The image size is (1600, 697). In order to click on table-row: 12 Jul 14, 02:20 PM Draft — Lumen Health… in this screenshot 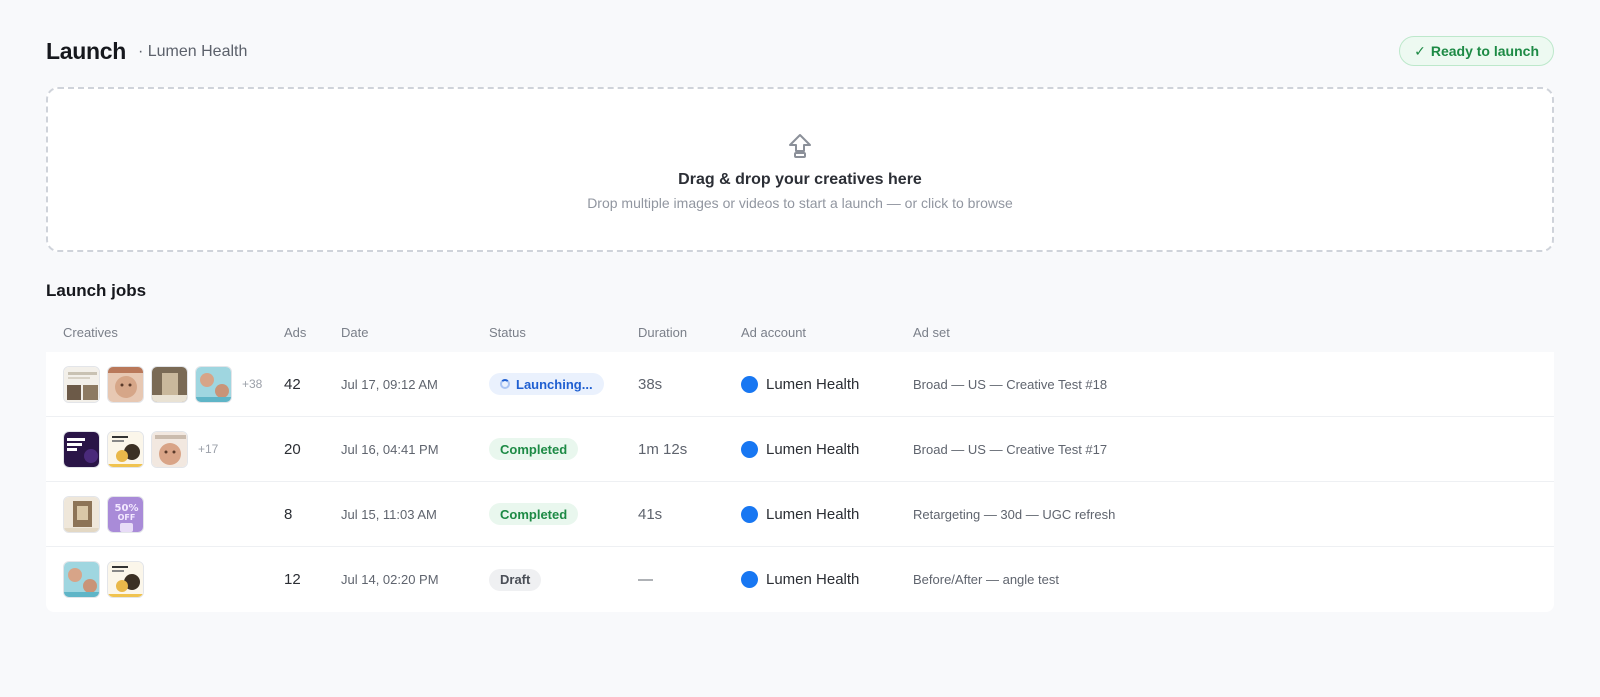, I will do `click(800, 579)`.